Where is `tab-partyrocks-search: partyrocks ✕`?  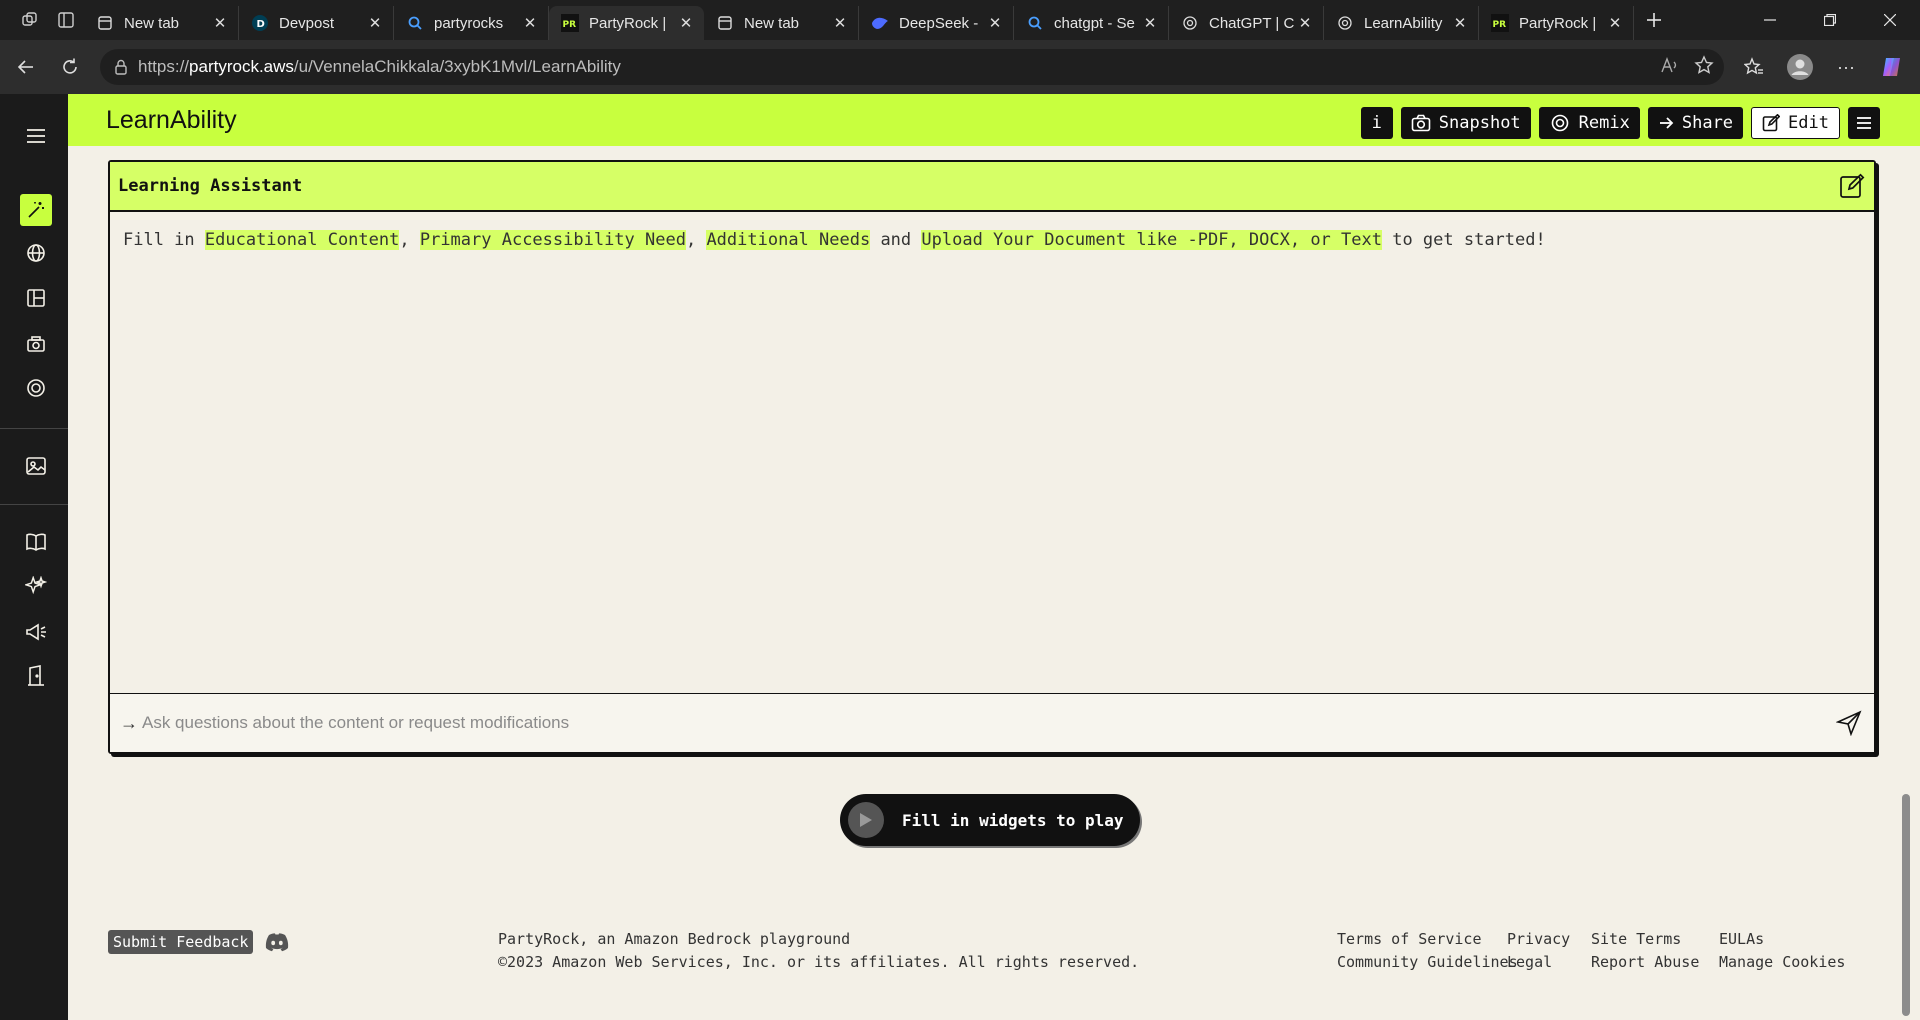
tab-partyrocks-search: partyrocks ✕ is located at coordinates (471, 23).